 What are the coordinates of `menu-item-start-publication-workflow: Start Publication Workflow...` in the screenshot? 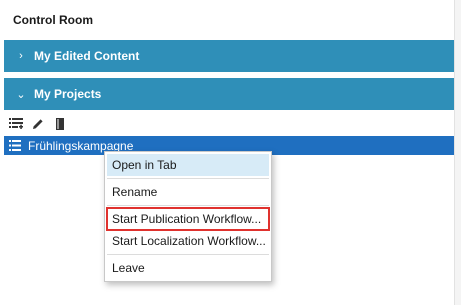 It's located at (188, 219).